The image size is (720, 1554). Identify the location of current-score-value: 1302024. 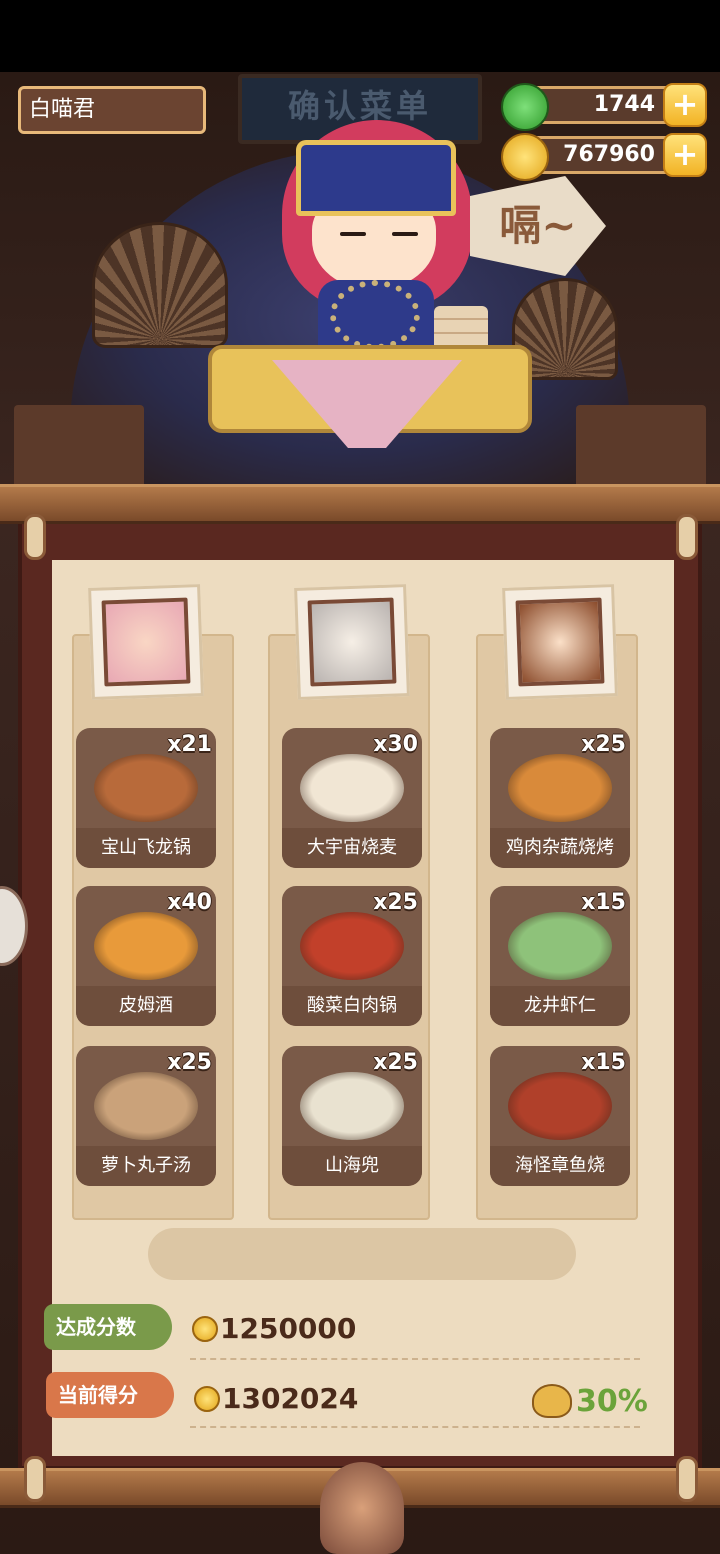
(290, 1398).